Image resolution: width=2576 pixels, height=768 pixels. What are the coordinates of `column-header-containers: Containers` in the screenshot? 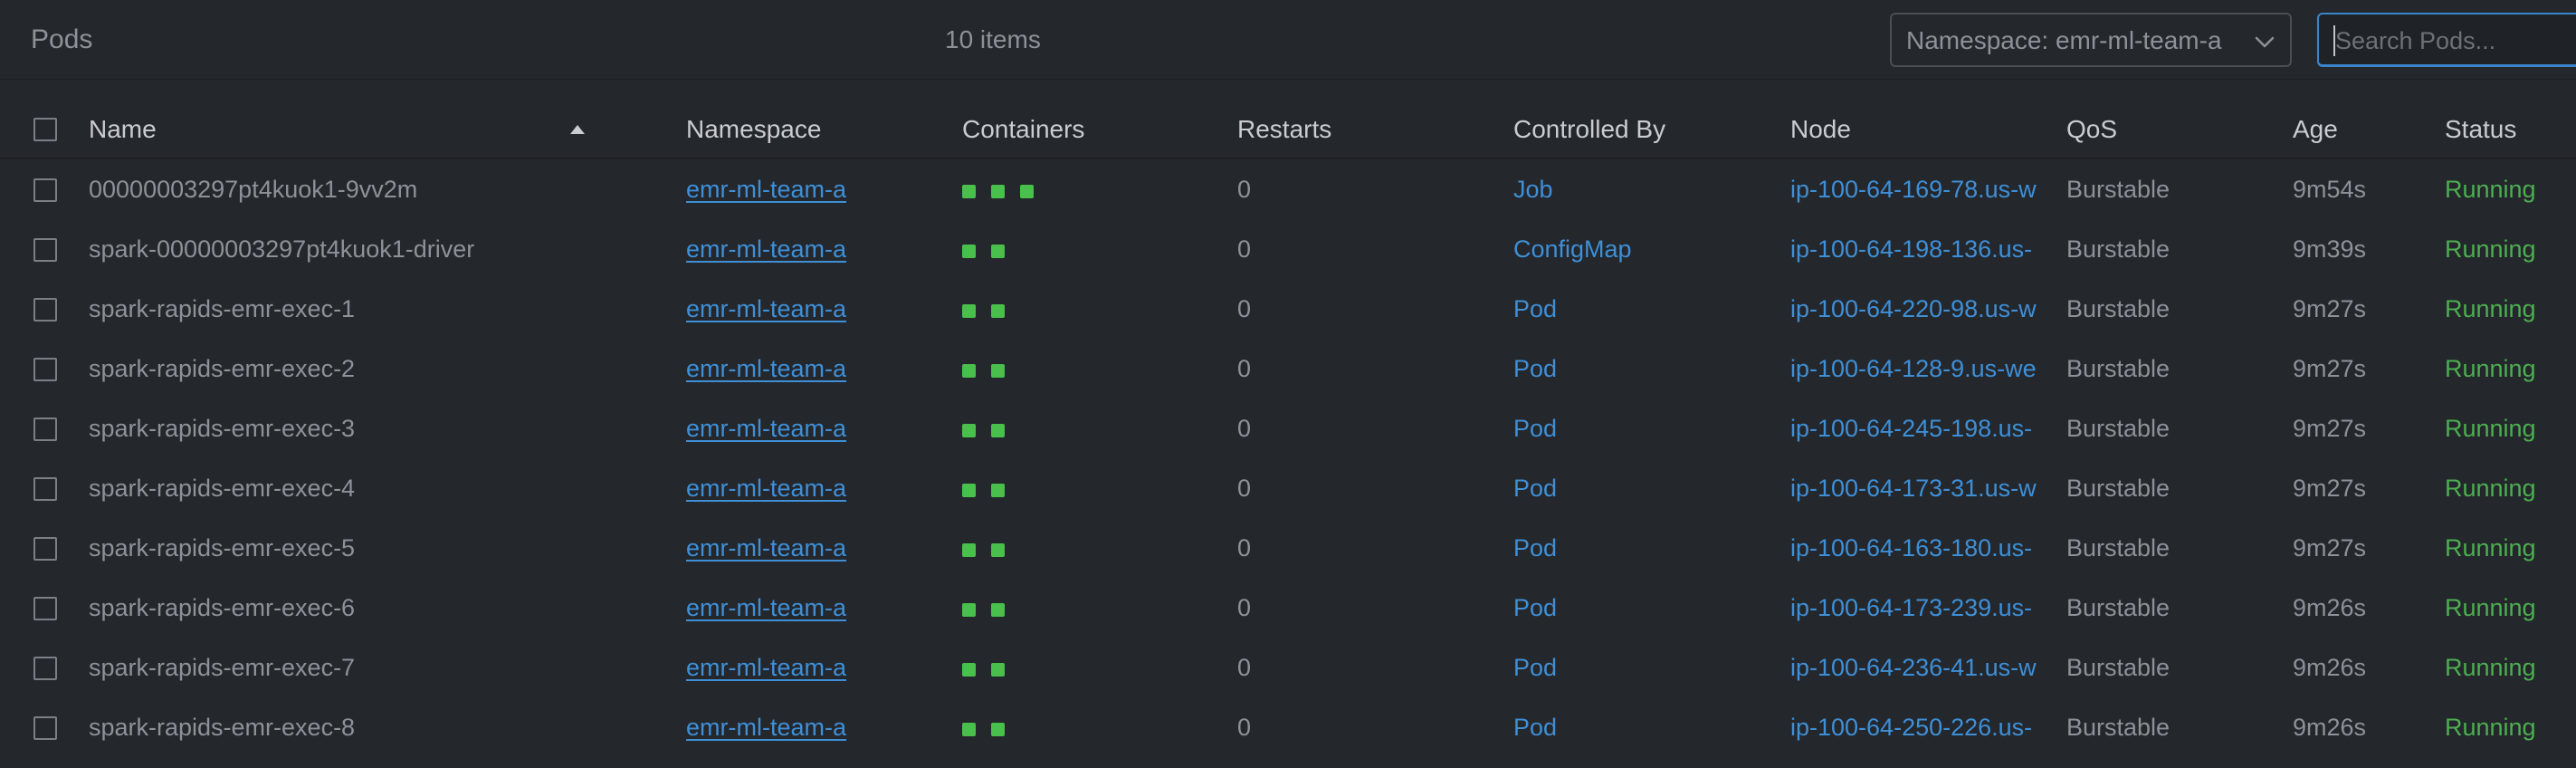 It's located at (1023, 129).